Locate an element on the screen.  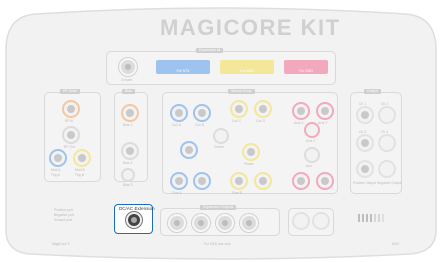
legend-line-3: Ground port is located at coordinates (63, 220).